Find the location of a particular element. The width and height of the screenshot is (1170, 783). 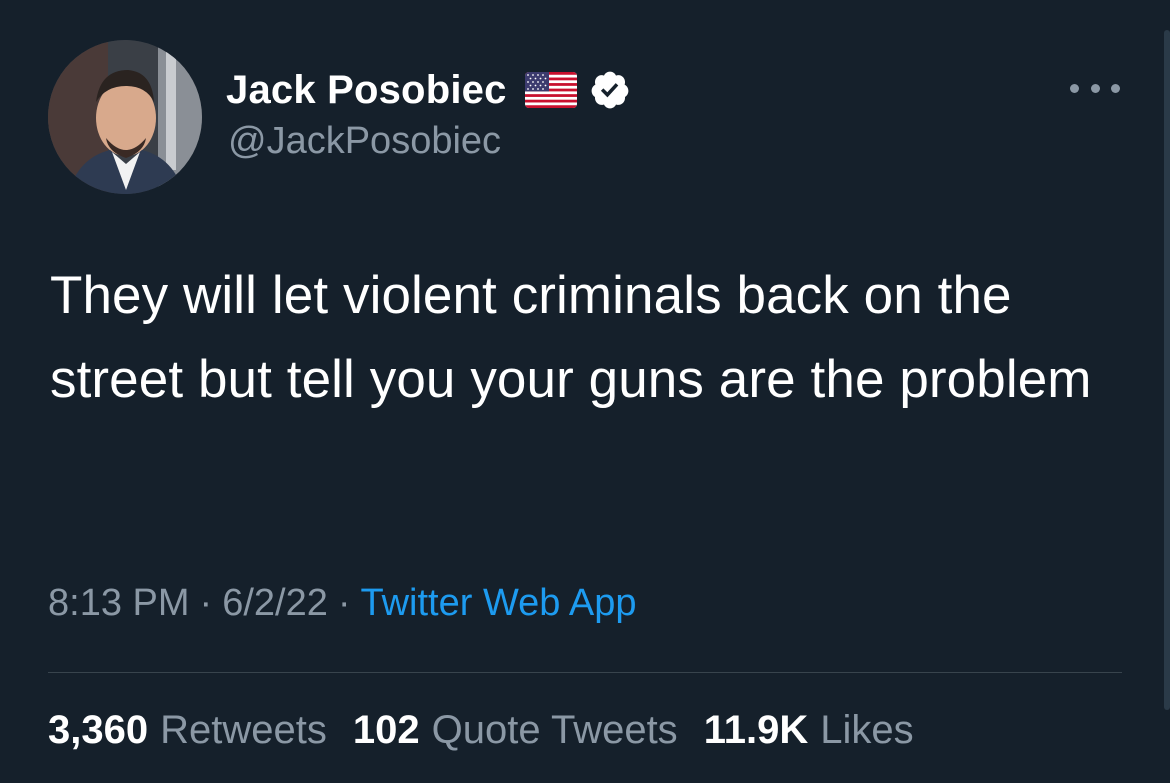

tweet-metadata: 8:13 PM · 6/2/22 · Twitter Web App is located at coordinates (342, 603).